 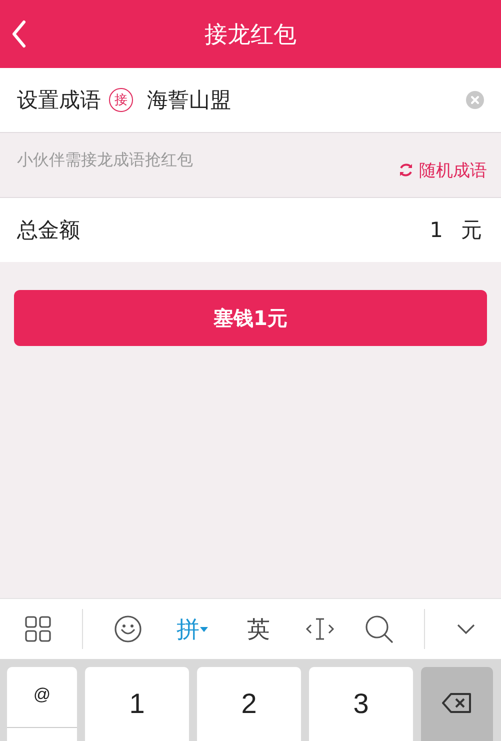 I want to click on page-title: 接龙红包, so click(x=250, y=35).